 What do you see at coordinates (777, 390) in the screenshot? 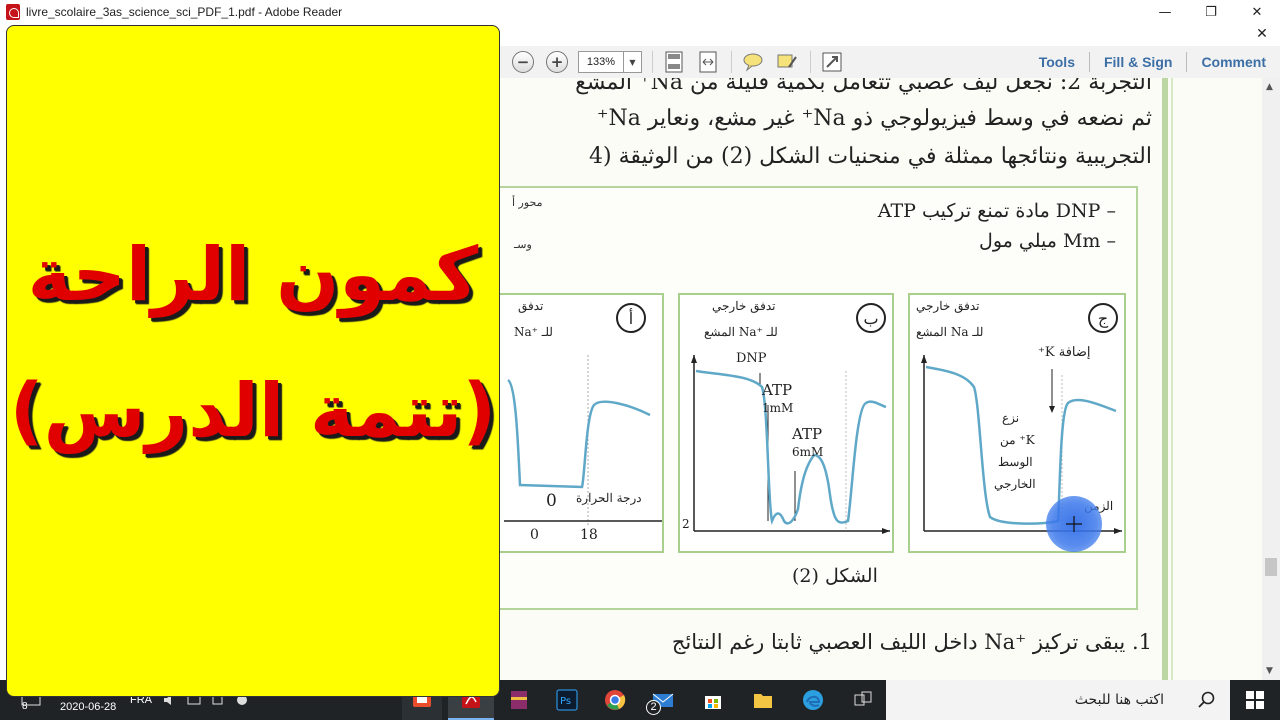
I see `panel-b-atp1-label: ATP` at bounding box center [777, 390].